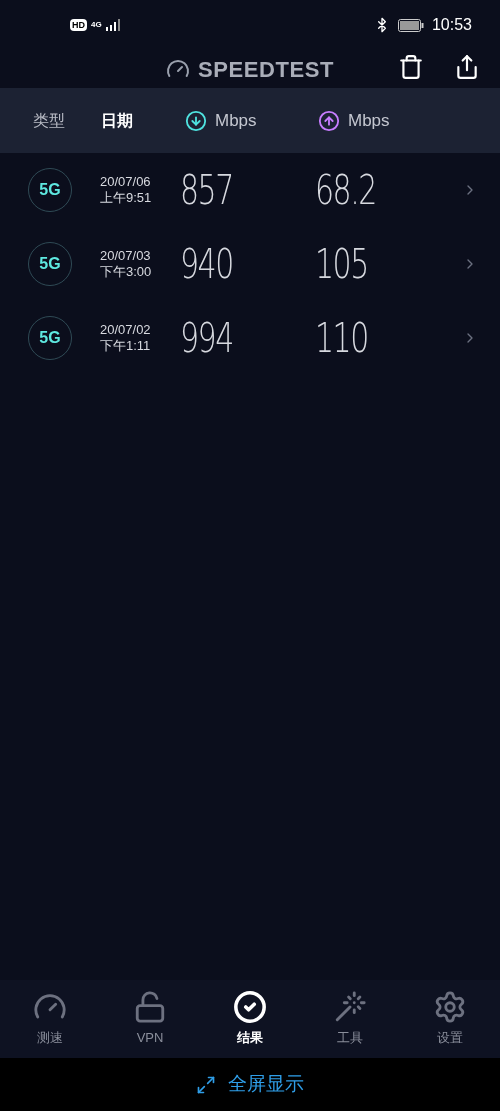 This screenshot has height=1111, width=500. What do you see at coordinates (207, 338) in the screenshot?
I see `download-speed: 994` at bounding box center [207, 338].